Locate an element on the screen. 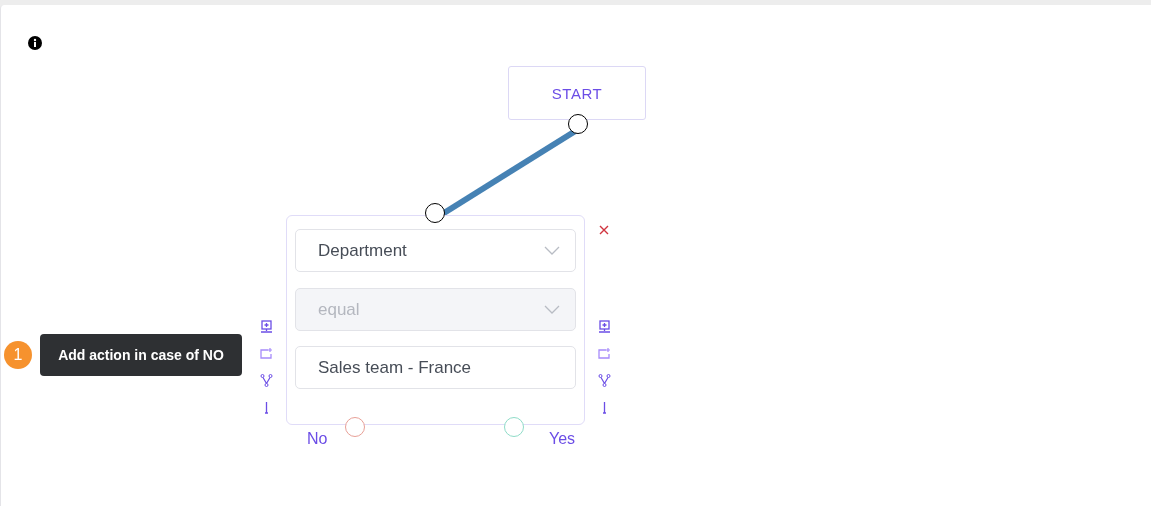  start-node: START is located at coordinates (577, 93).